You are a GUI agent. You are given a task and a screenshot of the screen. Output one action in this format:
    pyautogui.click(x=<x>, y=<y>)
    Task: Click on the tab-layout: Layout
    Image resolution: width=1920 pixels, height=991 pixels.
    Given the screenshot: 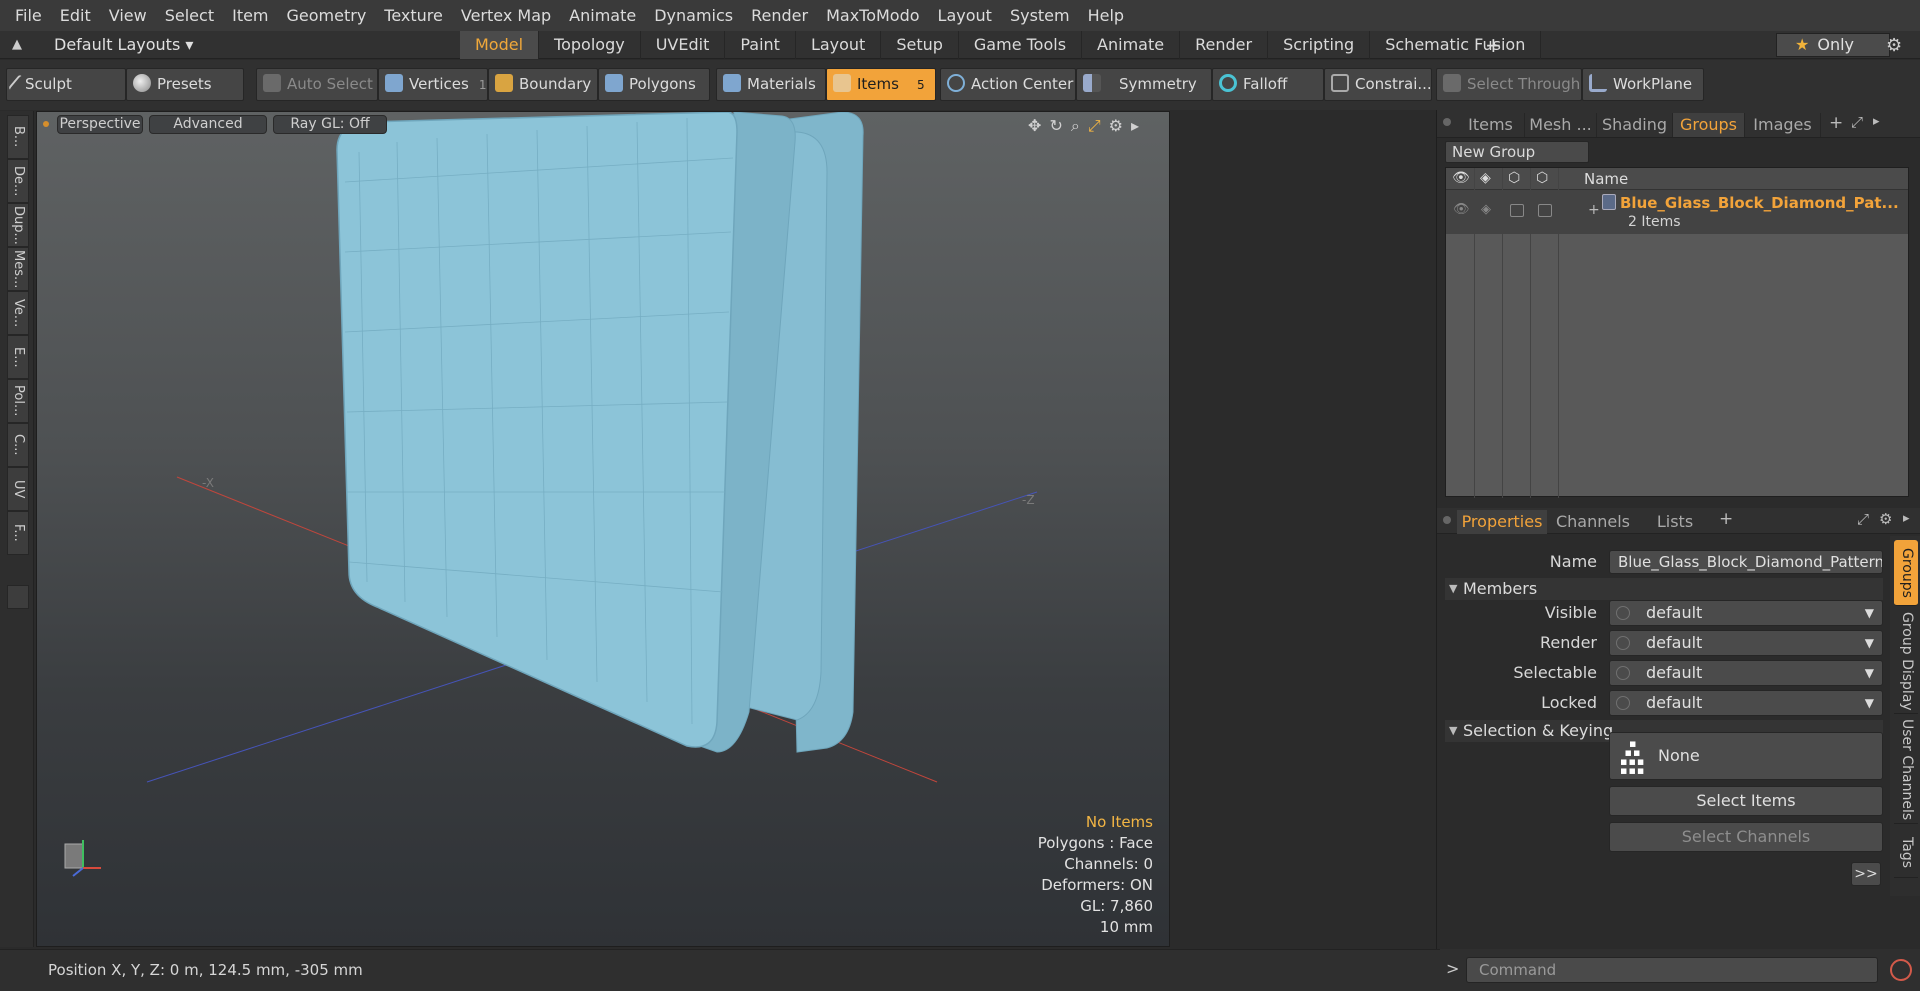 What is the action you would take?
    pyautogui.click(x=839, y=45)
    